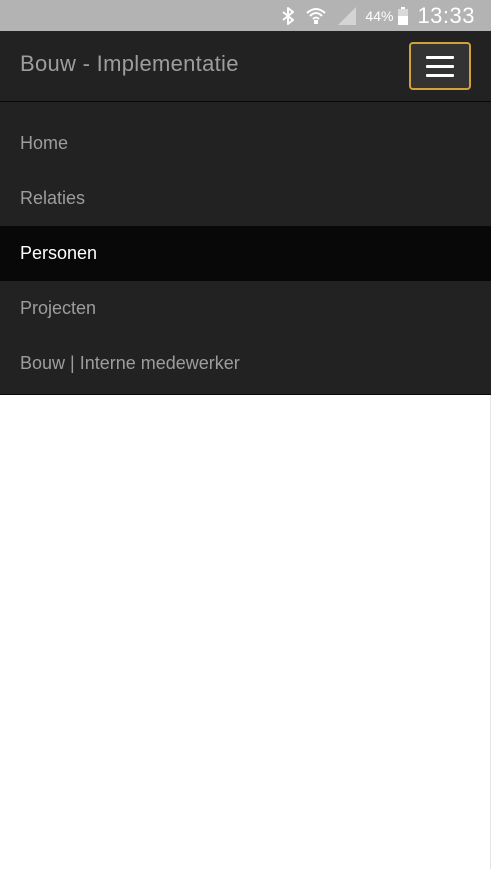 This screenshot has height=869, width=491. I want to click on nav-item-projecten: Projecten, so click(245, 308).